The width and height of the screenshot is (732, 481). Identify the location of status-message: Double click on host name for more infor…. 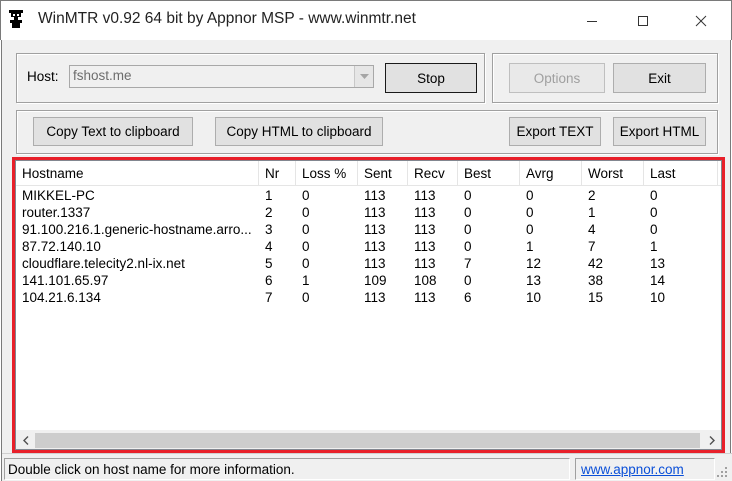
(151, 469).